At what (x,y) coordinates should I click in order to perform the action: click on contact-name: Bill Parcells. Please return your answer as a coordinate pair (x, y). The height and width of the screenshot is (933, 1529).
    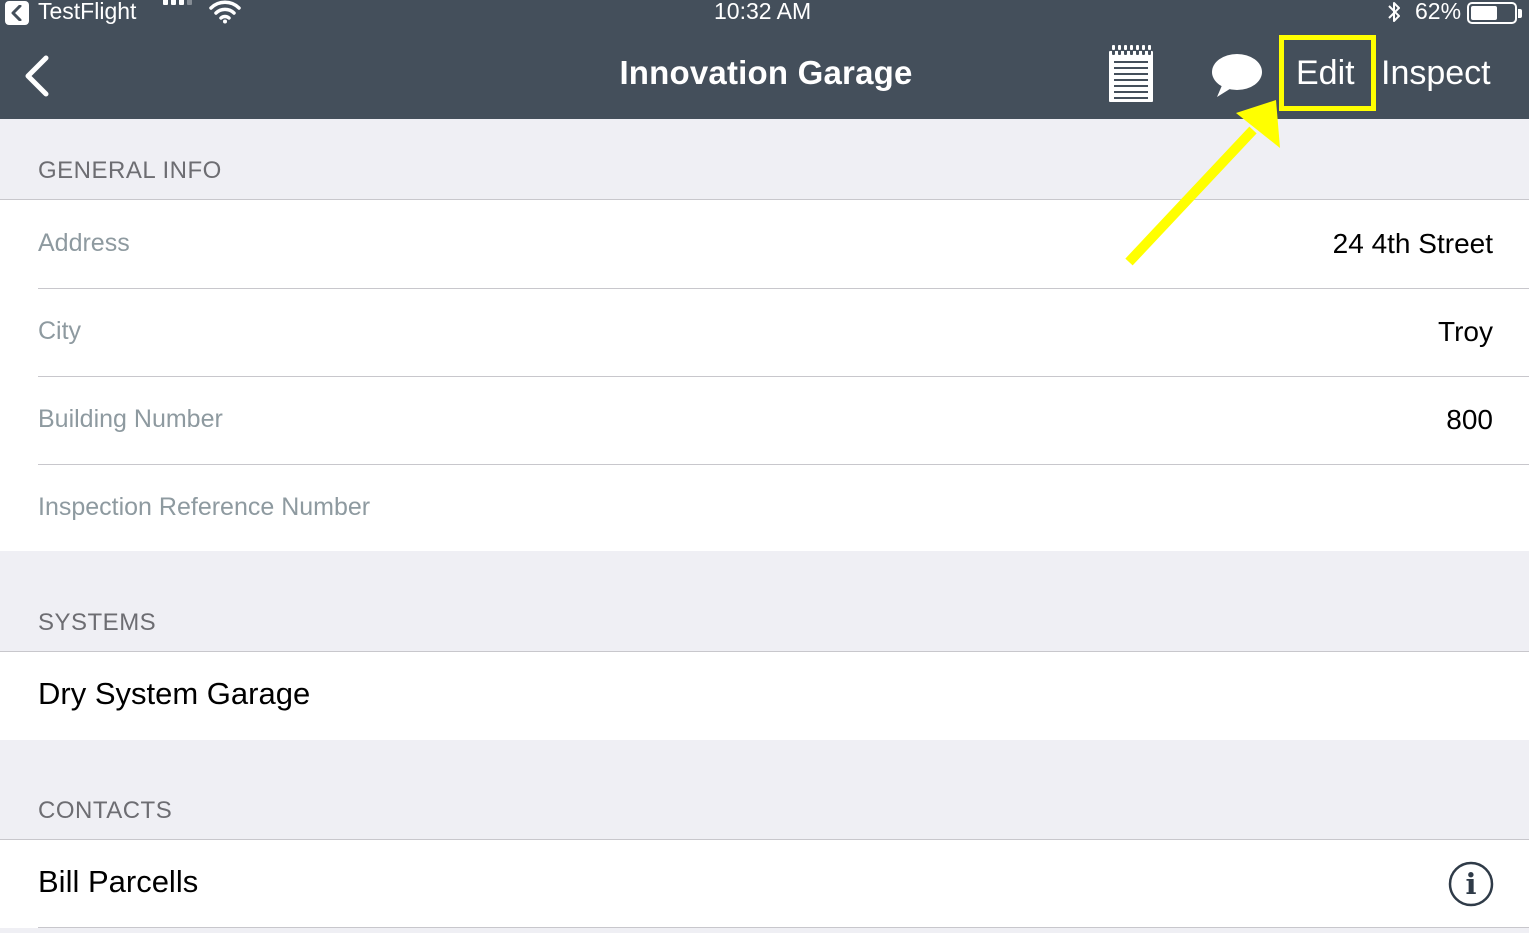
    Looking at the image, I should click on (118, 881).